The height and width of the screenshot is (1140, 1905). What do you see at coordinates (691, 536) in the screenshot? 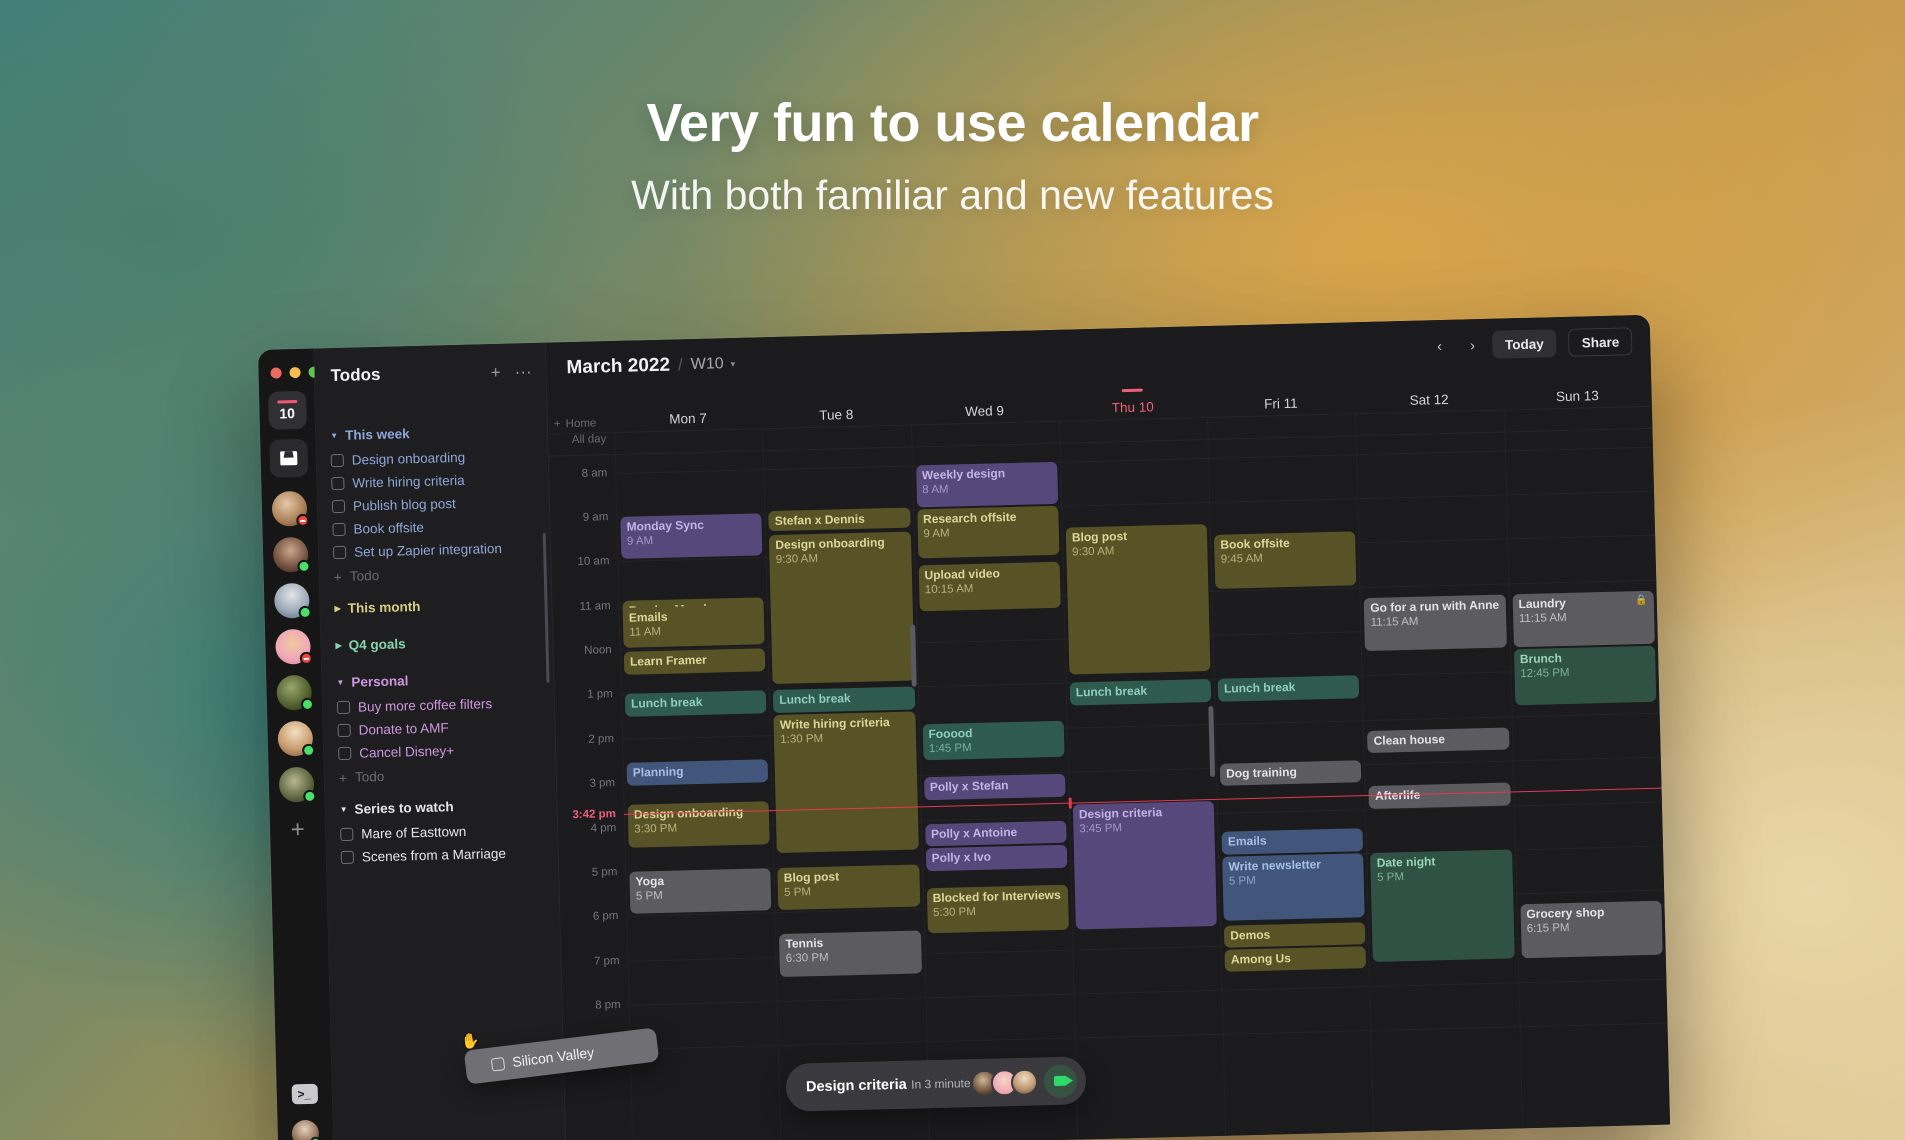
I see `calendar-event: Monday Sync 9 AM` at bounding box center [691, 536].